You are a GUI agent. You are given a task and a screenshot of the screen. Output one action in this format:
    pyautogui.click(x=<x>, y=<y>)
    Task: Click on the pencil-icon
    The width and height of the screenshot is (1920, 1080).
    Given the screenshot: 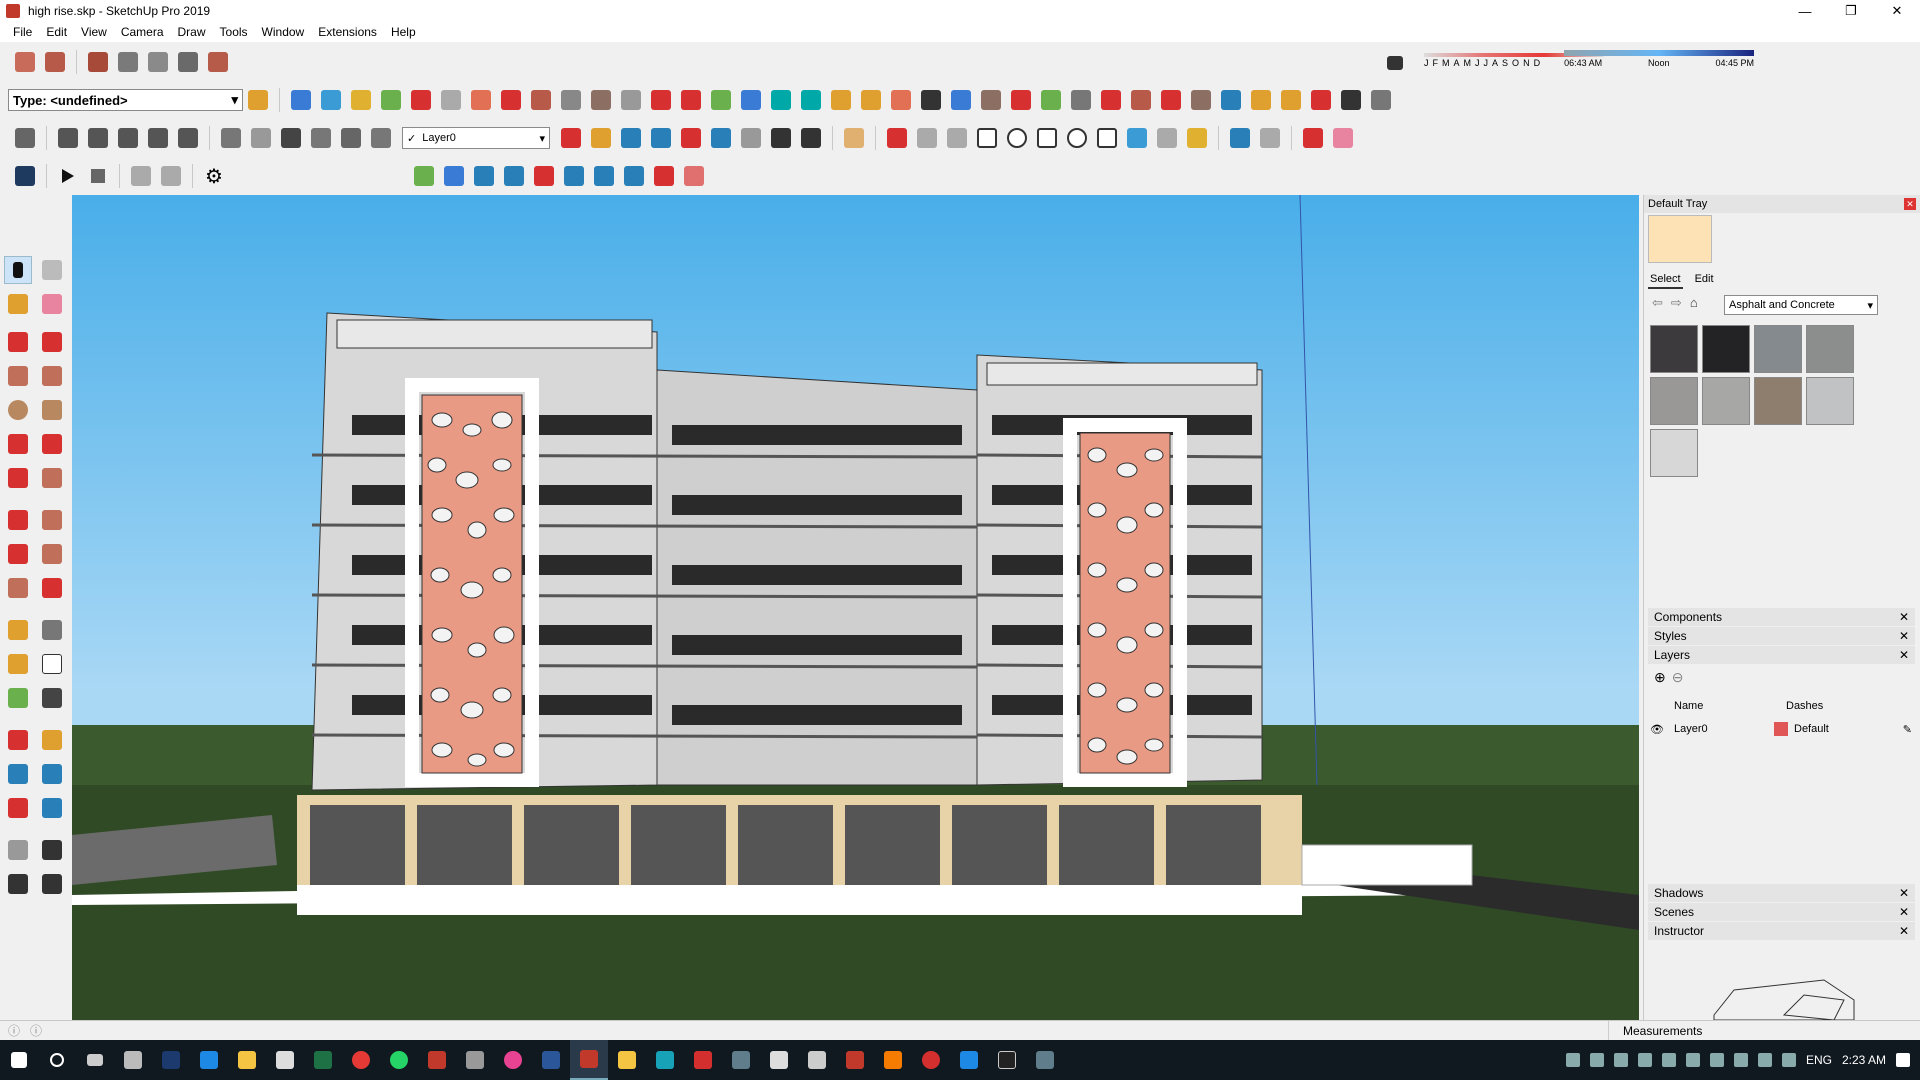 What is the action you would take?
    pyautogui.click(x=897, y=138)
    